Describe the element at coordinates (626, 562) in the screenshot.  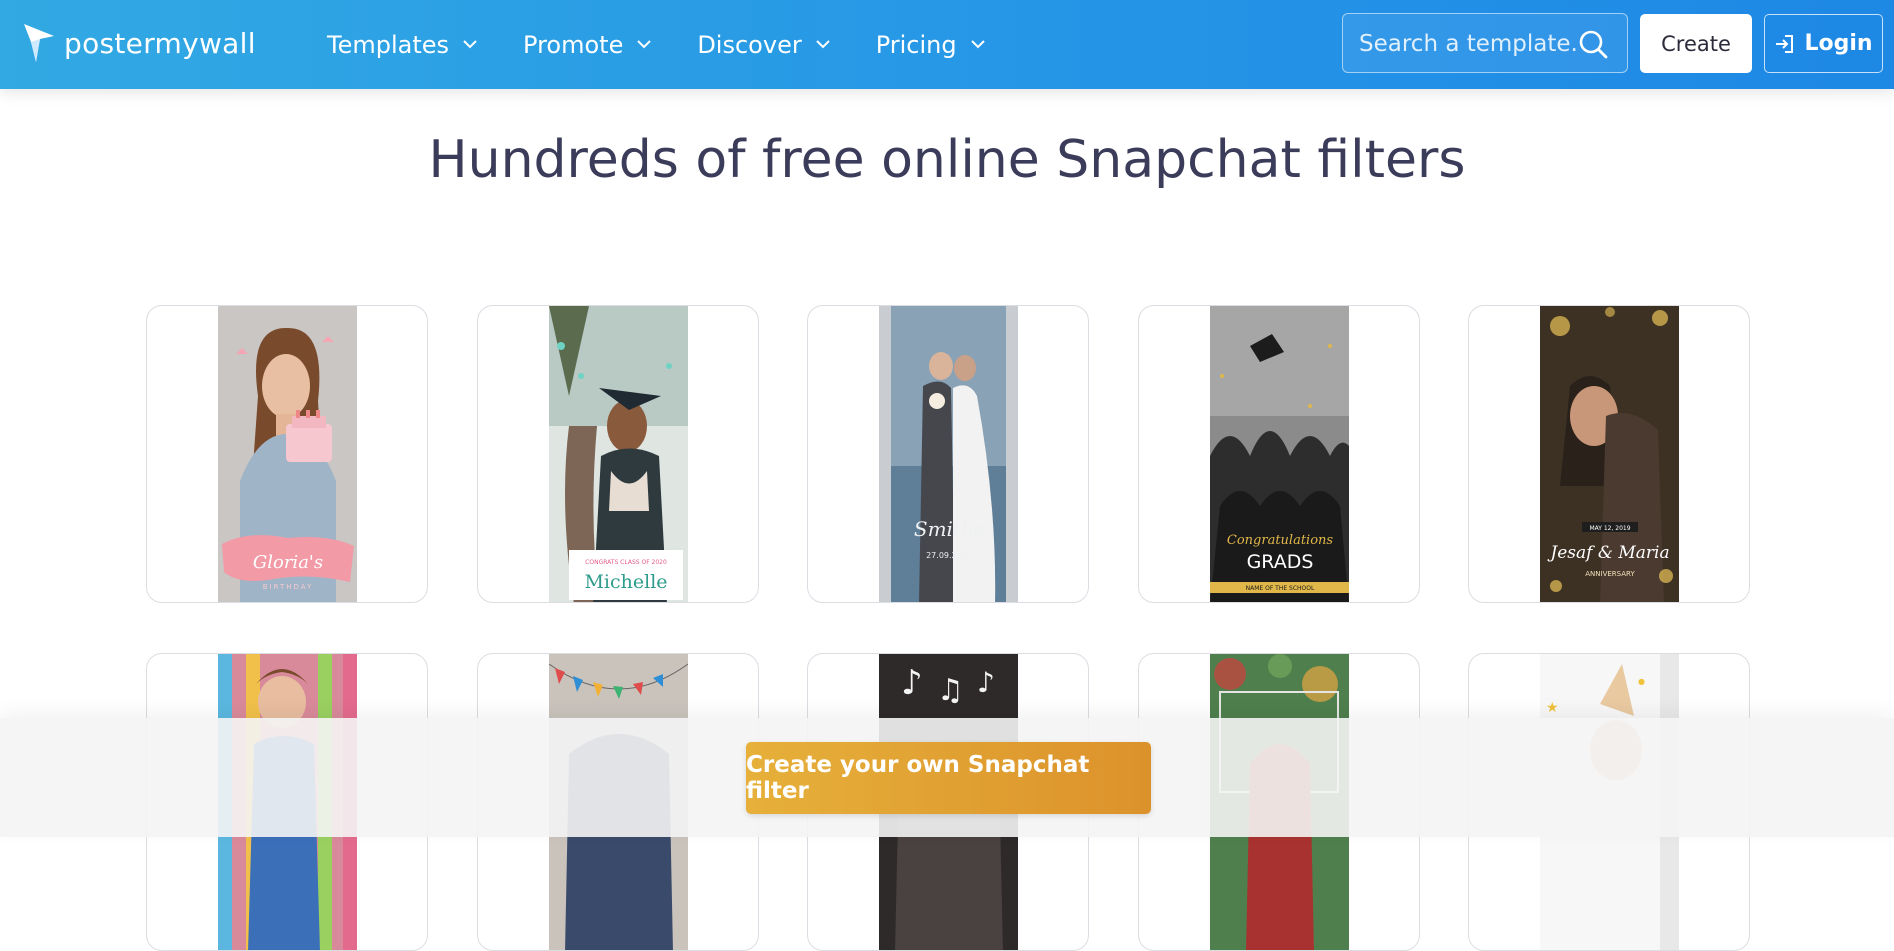
I see `template-caption: CONGRATS CLASS OF 2020` at that location.